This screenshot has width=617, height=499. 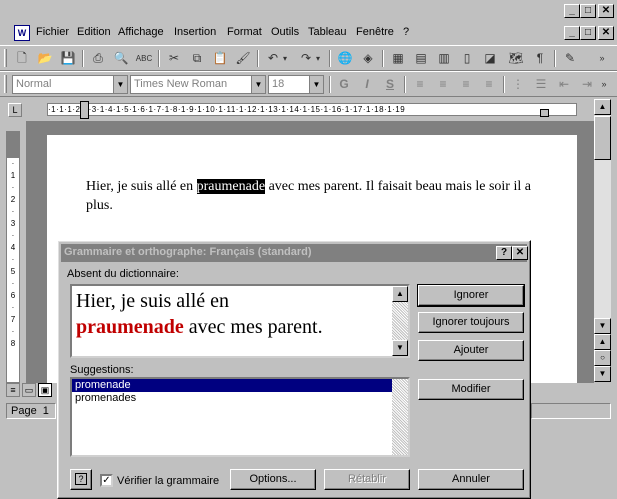 I want to click on prev-page-icon: ▲, so click(x=602, y=342).